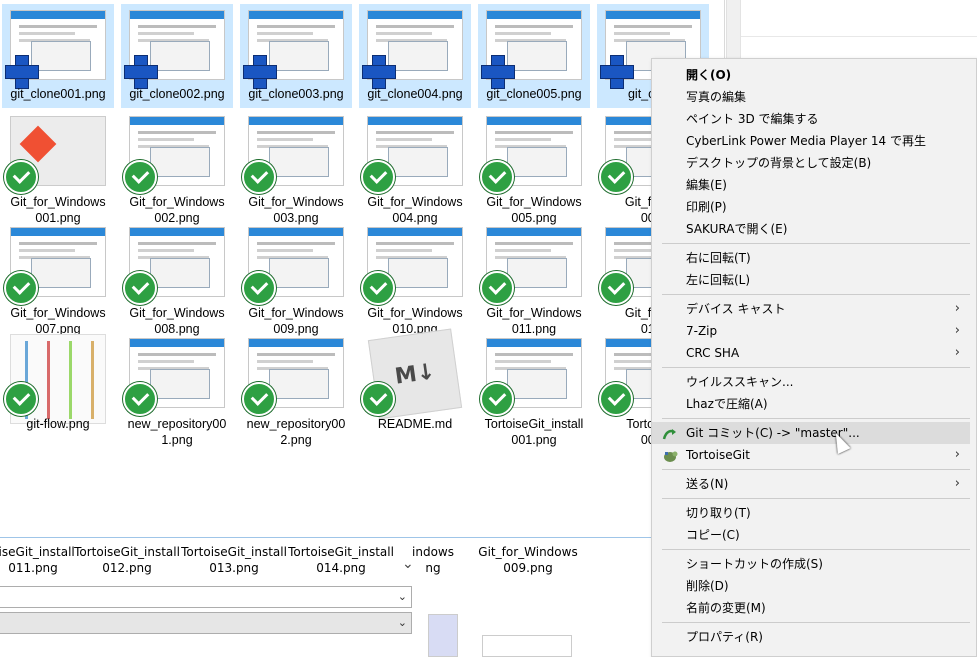 Image resolution: width=977 pixels, height=657 pixels. What do you see at coordinates (58, 424) in the screenshot?
I see `file-name: git-flow.png` at bounding box center [58, 424].